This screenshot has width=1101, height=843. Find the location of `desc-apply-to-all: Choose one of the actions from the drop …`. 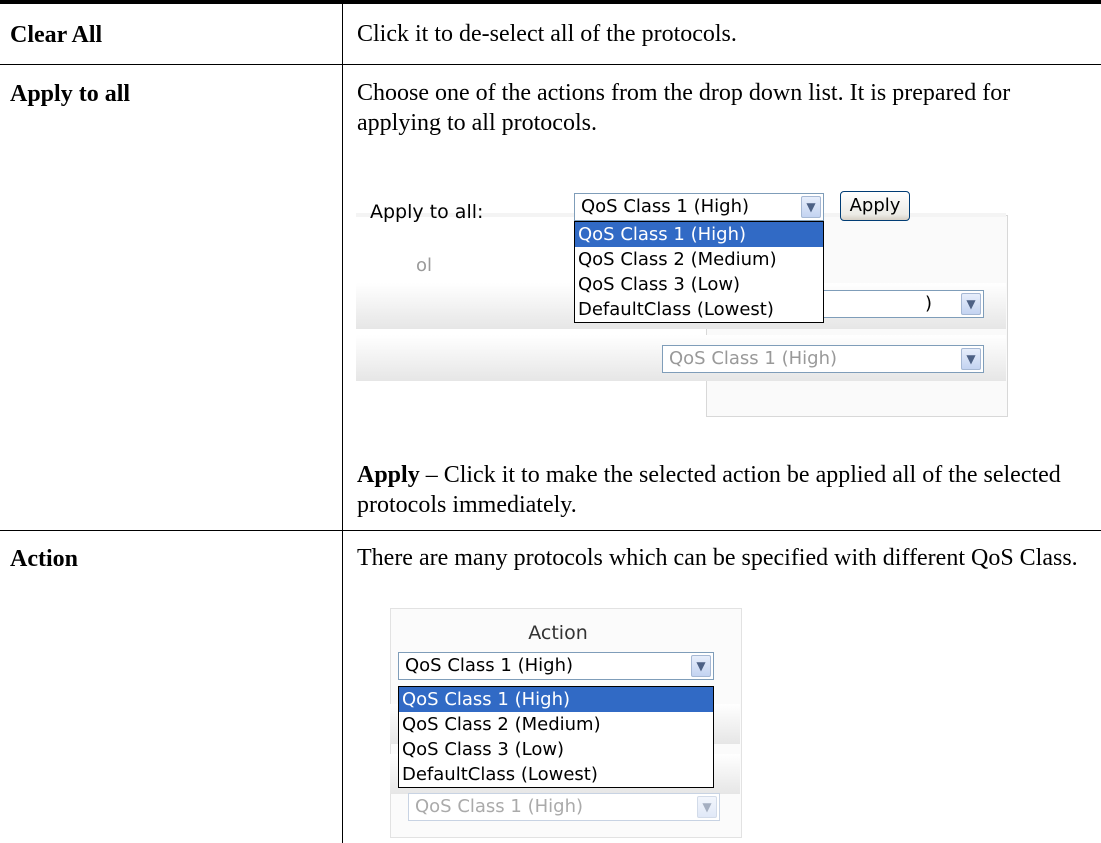

desc-apply-to-all: Choose one of the actions from the drop … is located at coordinates (684, 108).